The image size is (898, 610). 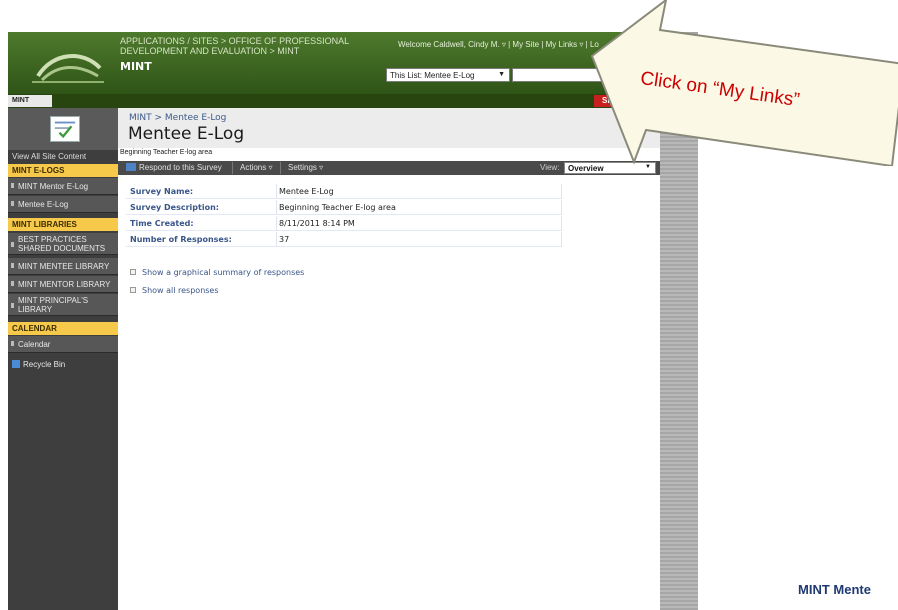 I want to click on detail-label: Time Created:, so click(x=162, y=223).